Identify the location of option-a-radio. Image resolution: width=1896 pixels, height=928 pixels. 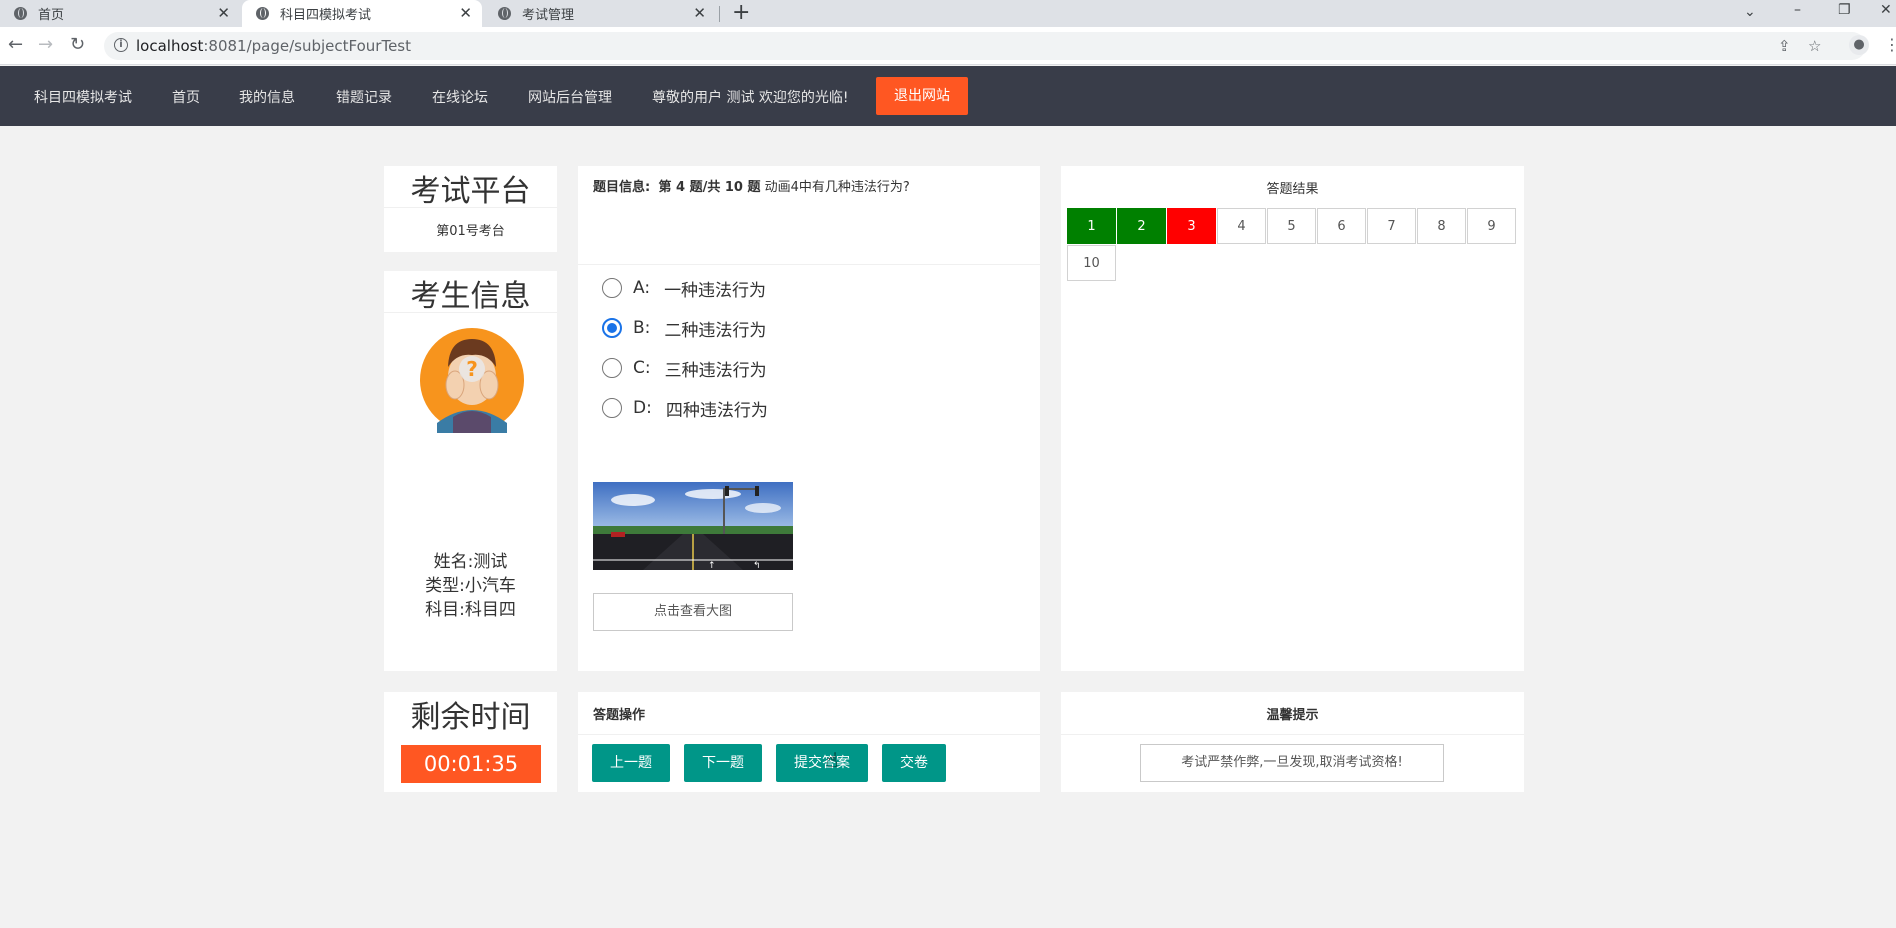
(612, 288).